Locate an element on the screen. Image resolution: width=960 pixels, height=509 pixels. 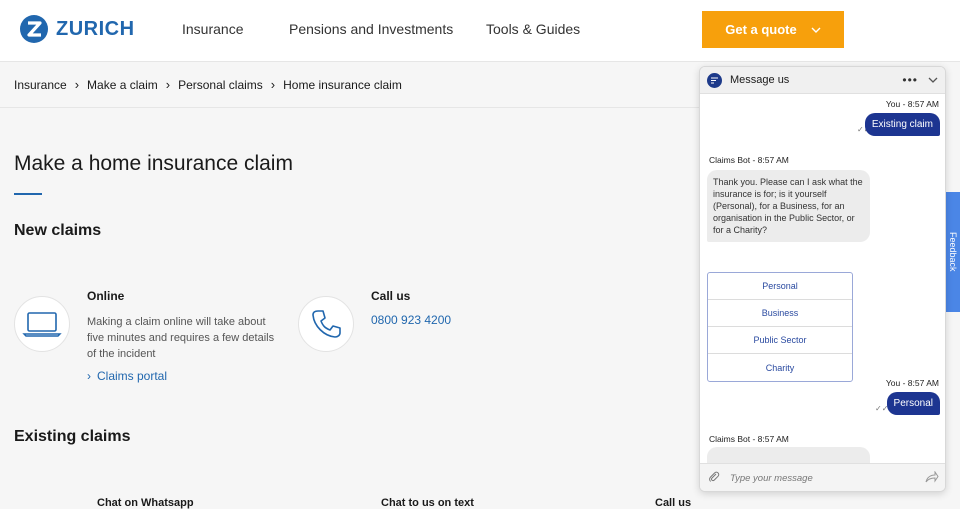
send-icon is located at coordinates (932, 478).